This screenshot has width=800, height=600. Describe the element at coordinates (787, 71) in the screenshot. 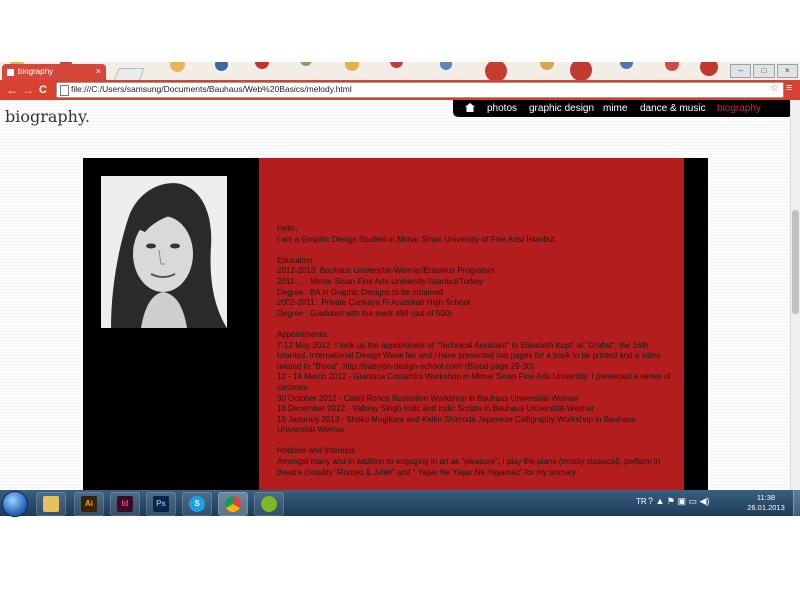

I see `close-window-button: ×` at that location.